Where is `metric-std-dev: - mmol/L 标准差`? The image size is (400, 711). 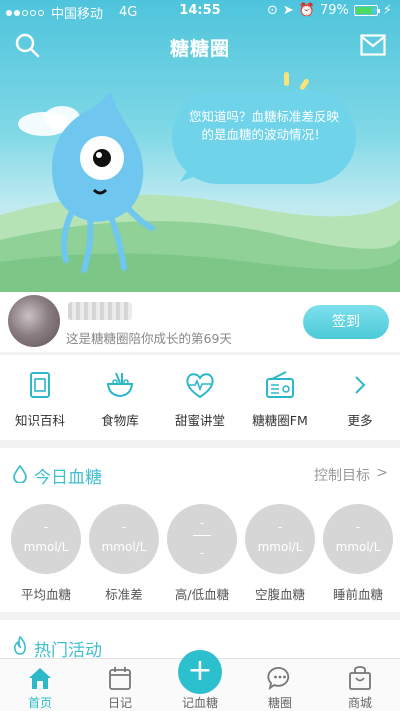
metric-std-dev: - mmol/L 标准差 is located at coordinates (118, 557).